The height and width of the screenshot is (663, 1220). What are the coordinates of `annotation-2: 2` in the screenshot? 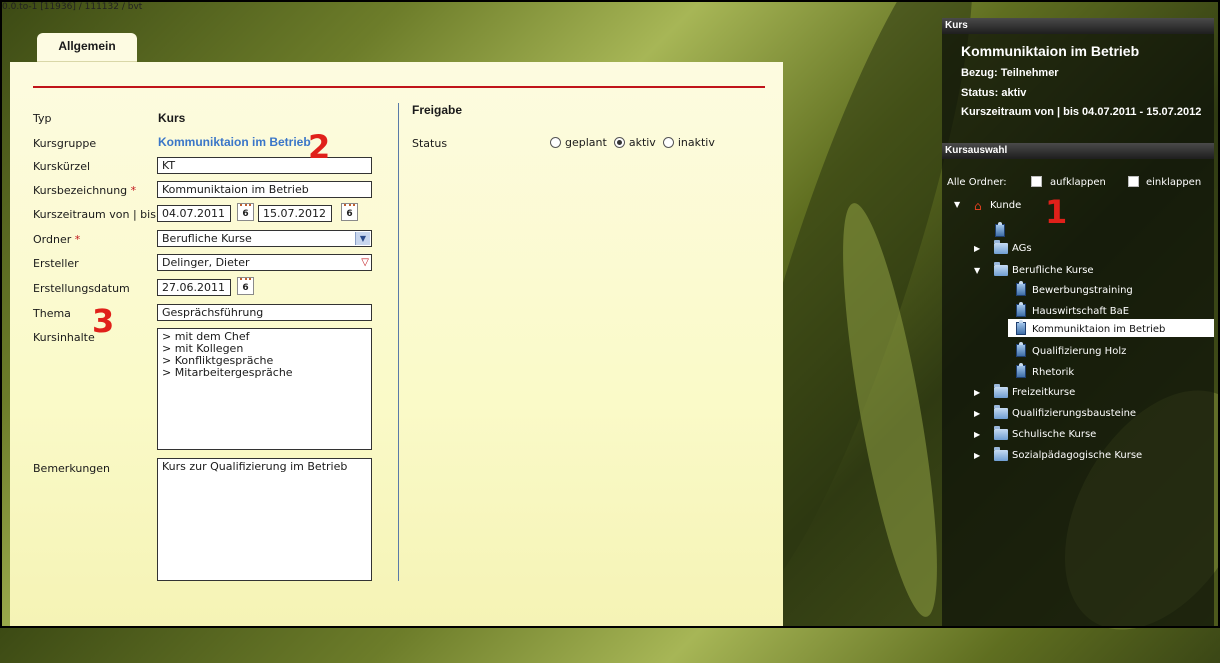 It's located at (319, 147).